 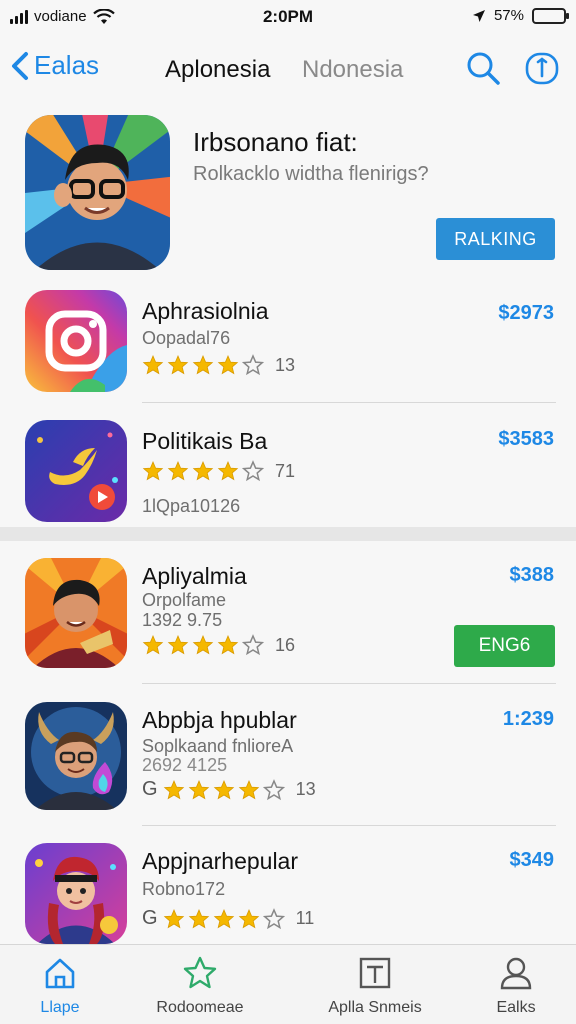 What do you see at coordinates (150, 789) in the screenshot?
I see `rating-prefix: G` at bounding box center [150, 789].